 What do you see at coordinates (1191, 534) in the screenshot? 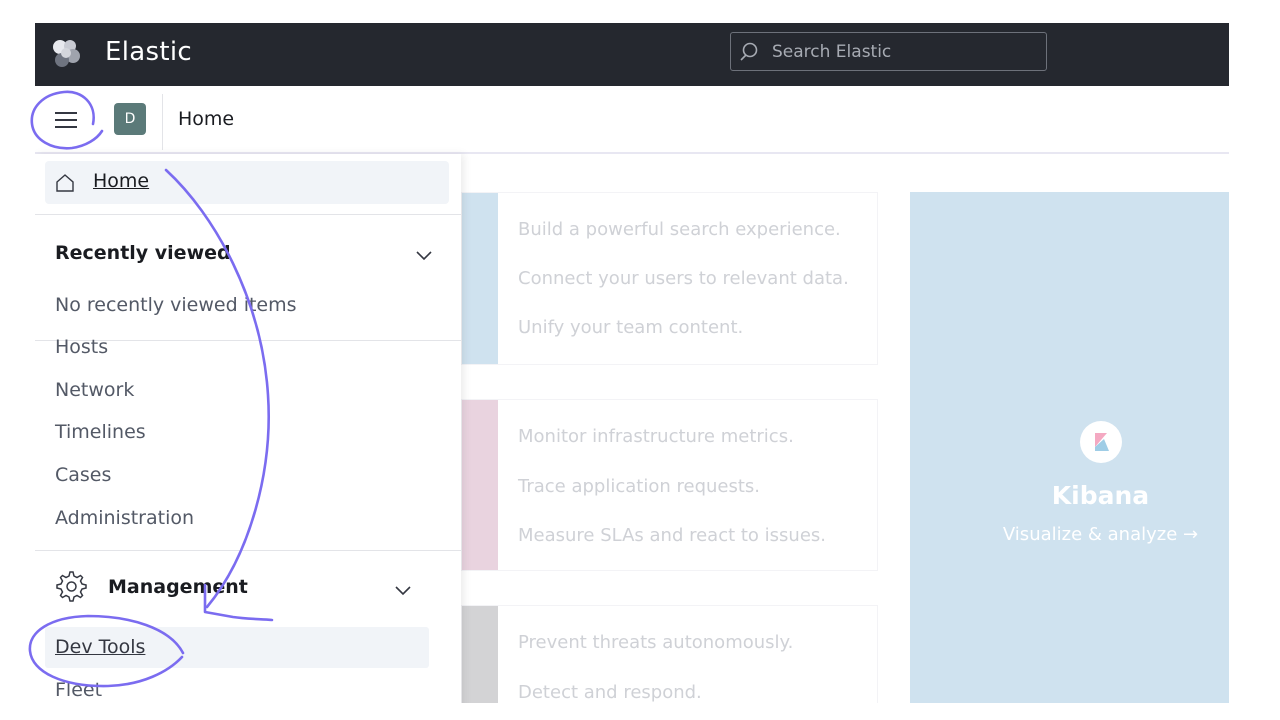
I see `arrow-right-icon: →` at bounding box center [1191, 534].